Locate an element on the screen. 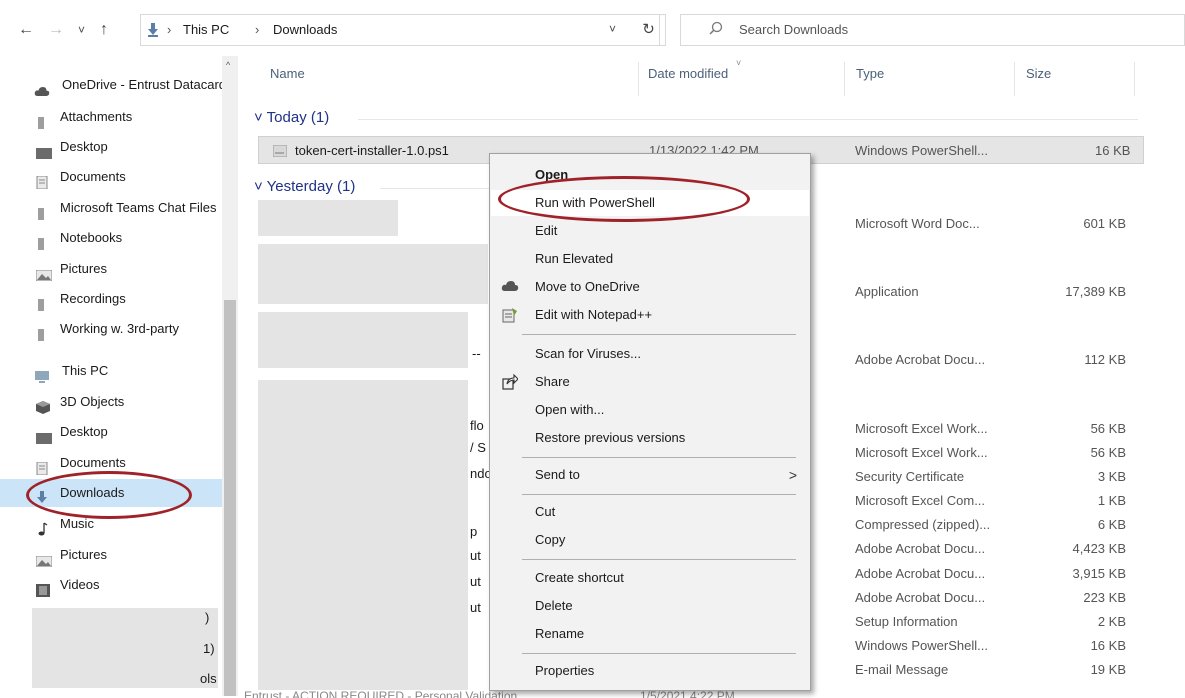 This screenshot has width=1185, height=698. file-size: 6 KB is located at coordinates (1111, 524).